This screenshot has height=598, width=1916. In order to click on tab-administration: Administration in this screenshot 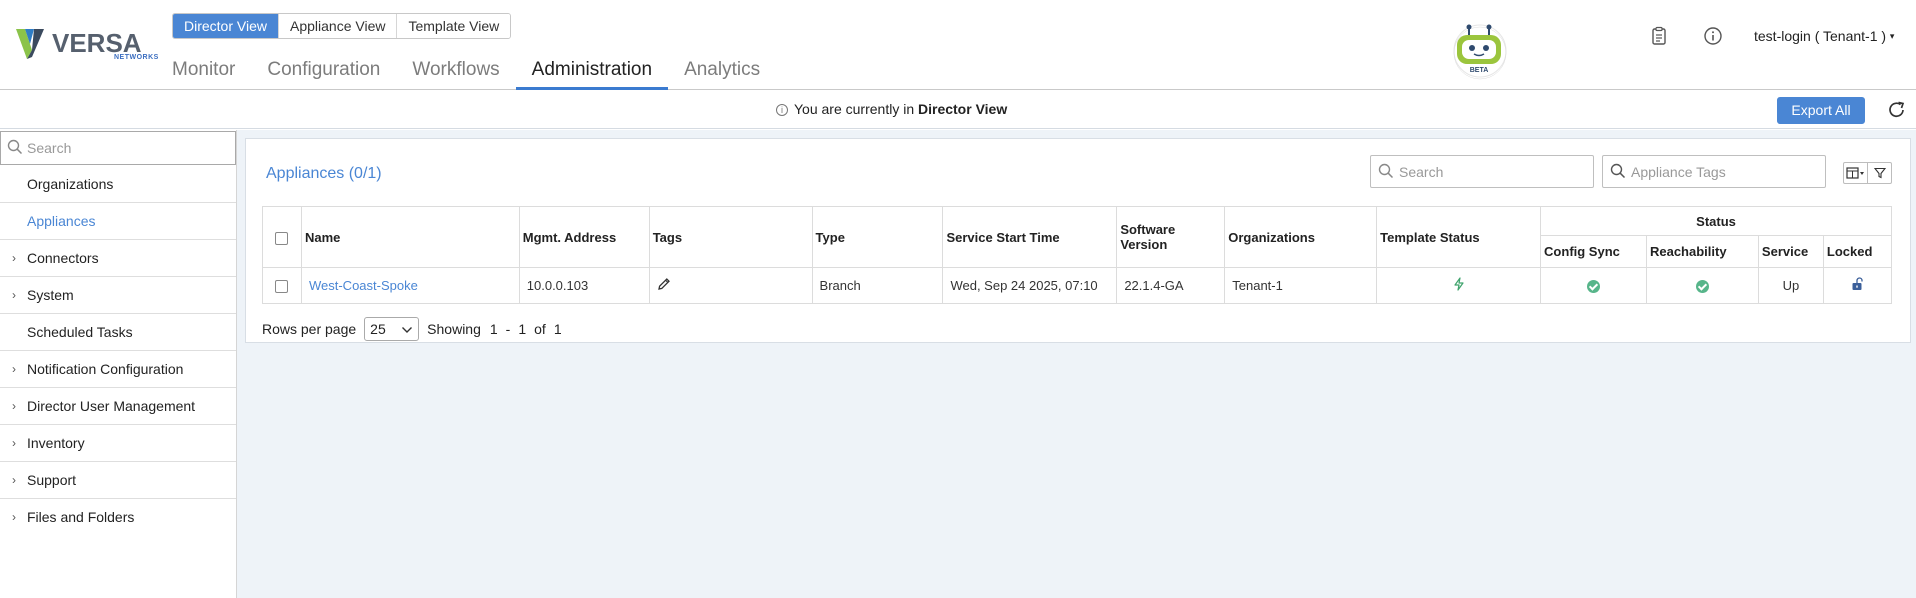, I will do `click(592, 74)`.